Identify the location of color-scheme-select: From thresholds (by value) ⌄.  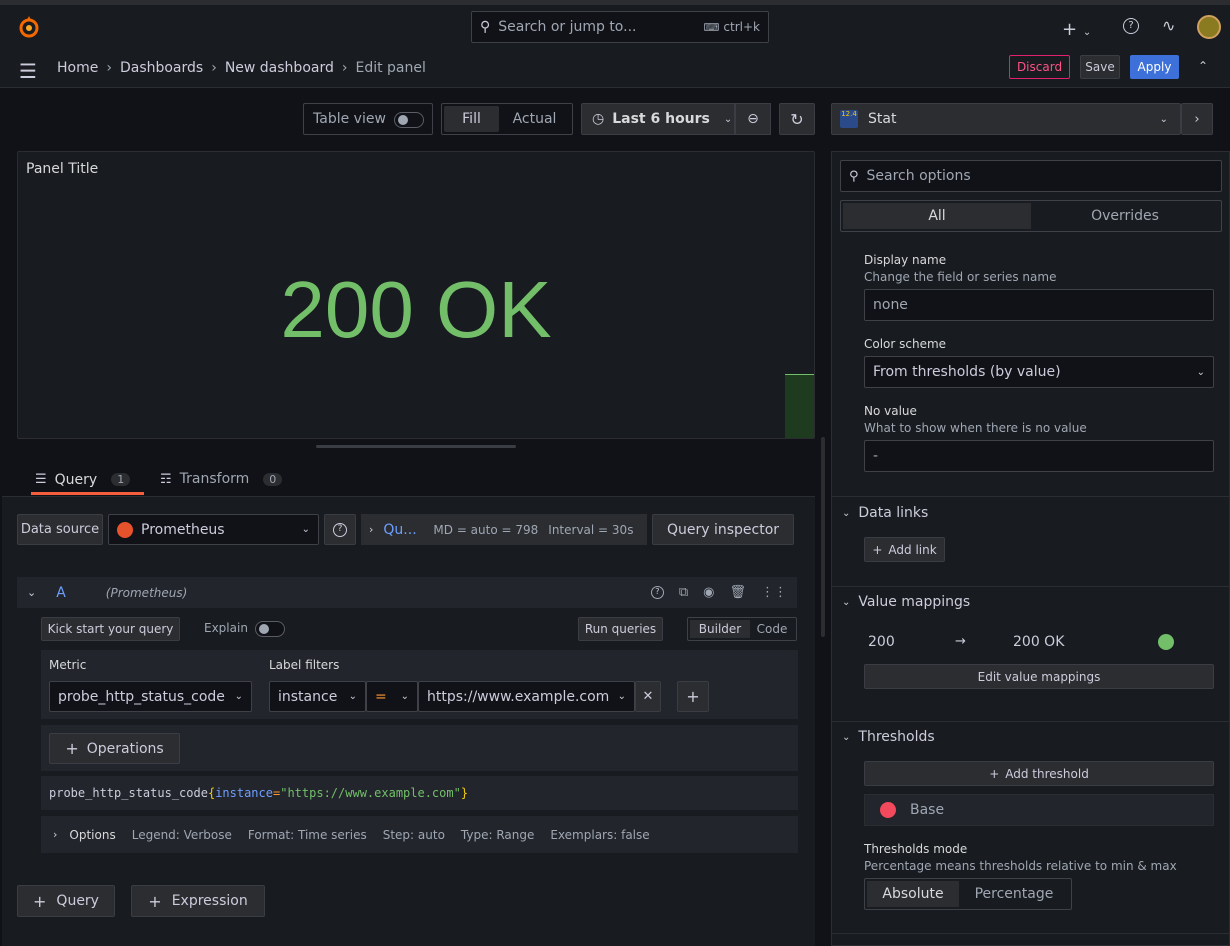
(1039, 372).